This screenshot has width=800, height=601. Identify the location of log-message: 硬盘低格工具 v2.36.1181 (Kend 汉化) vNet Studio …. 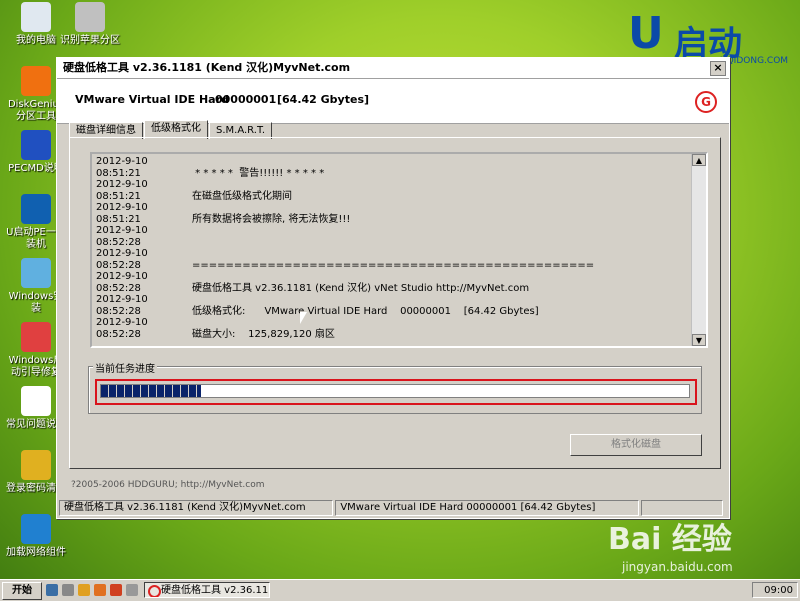
(361, 288).